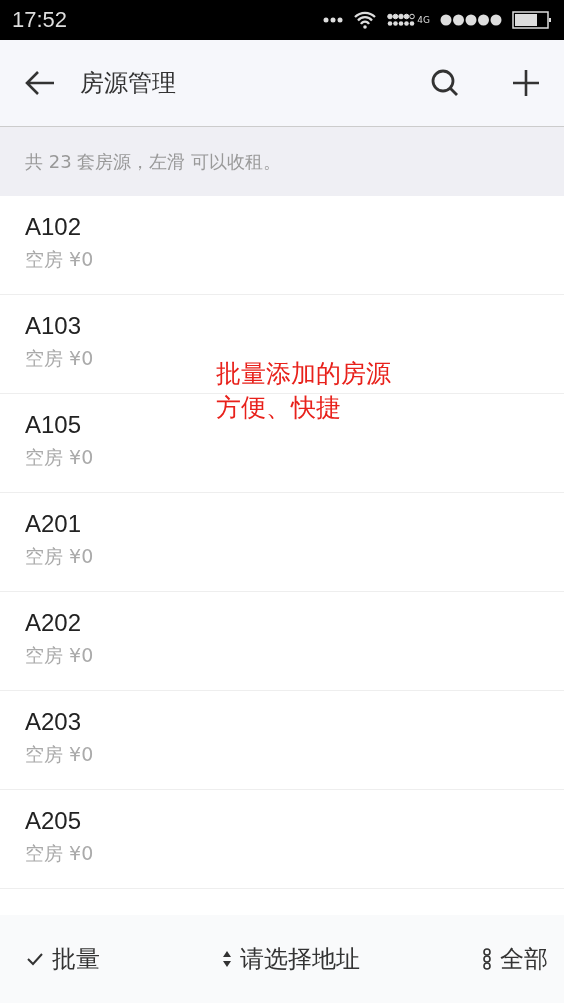  I want to click on back-button, so click(40, 83).